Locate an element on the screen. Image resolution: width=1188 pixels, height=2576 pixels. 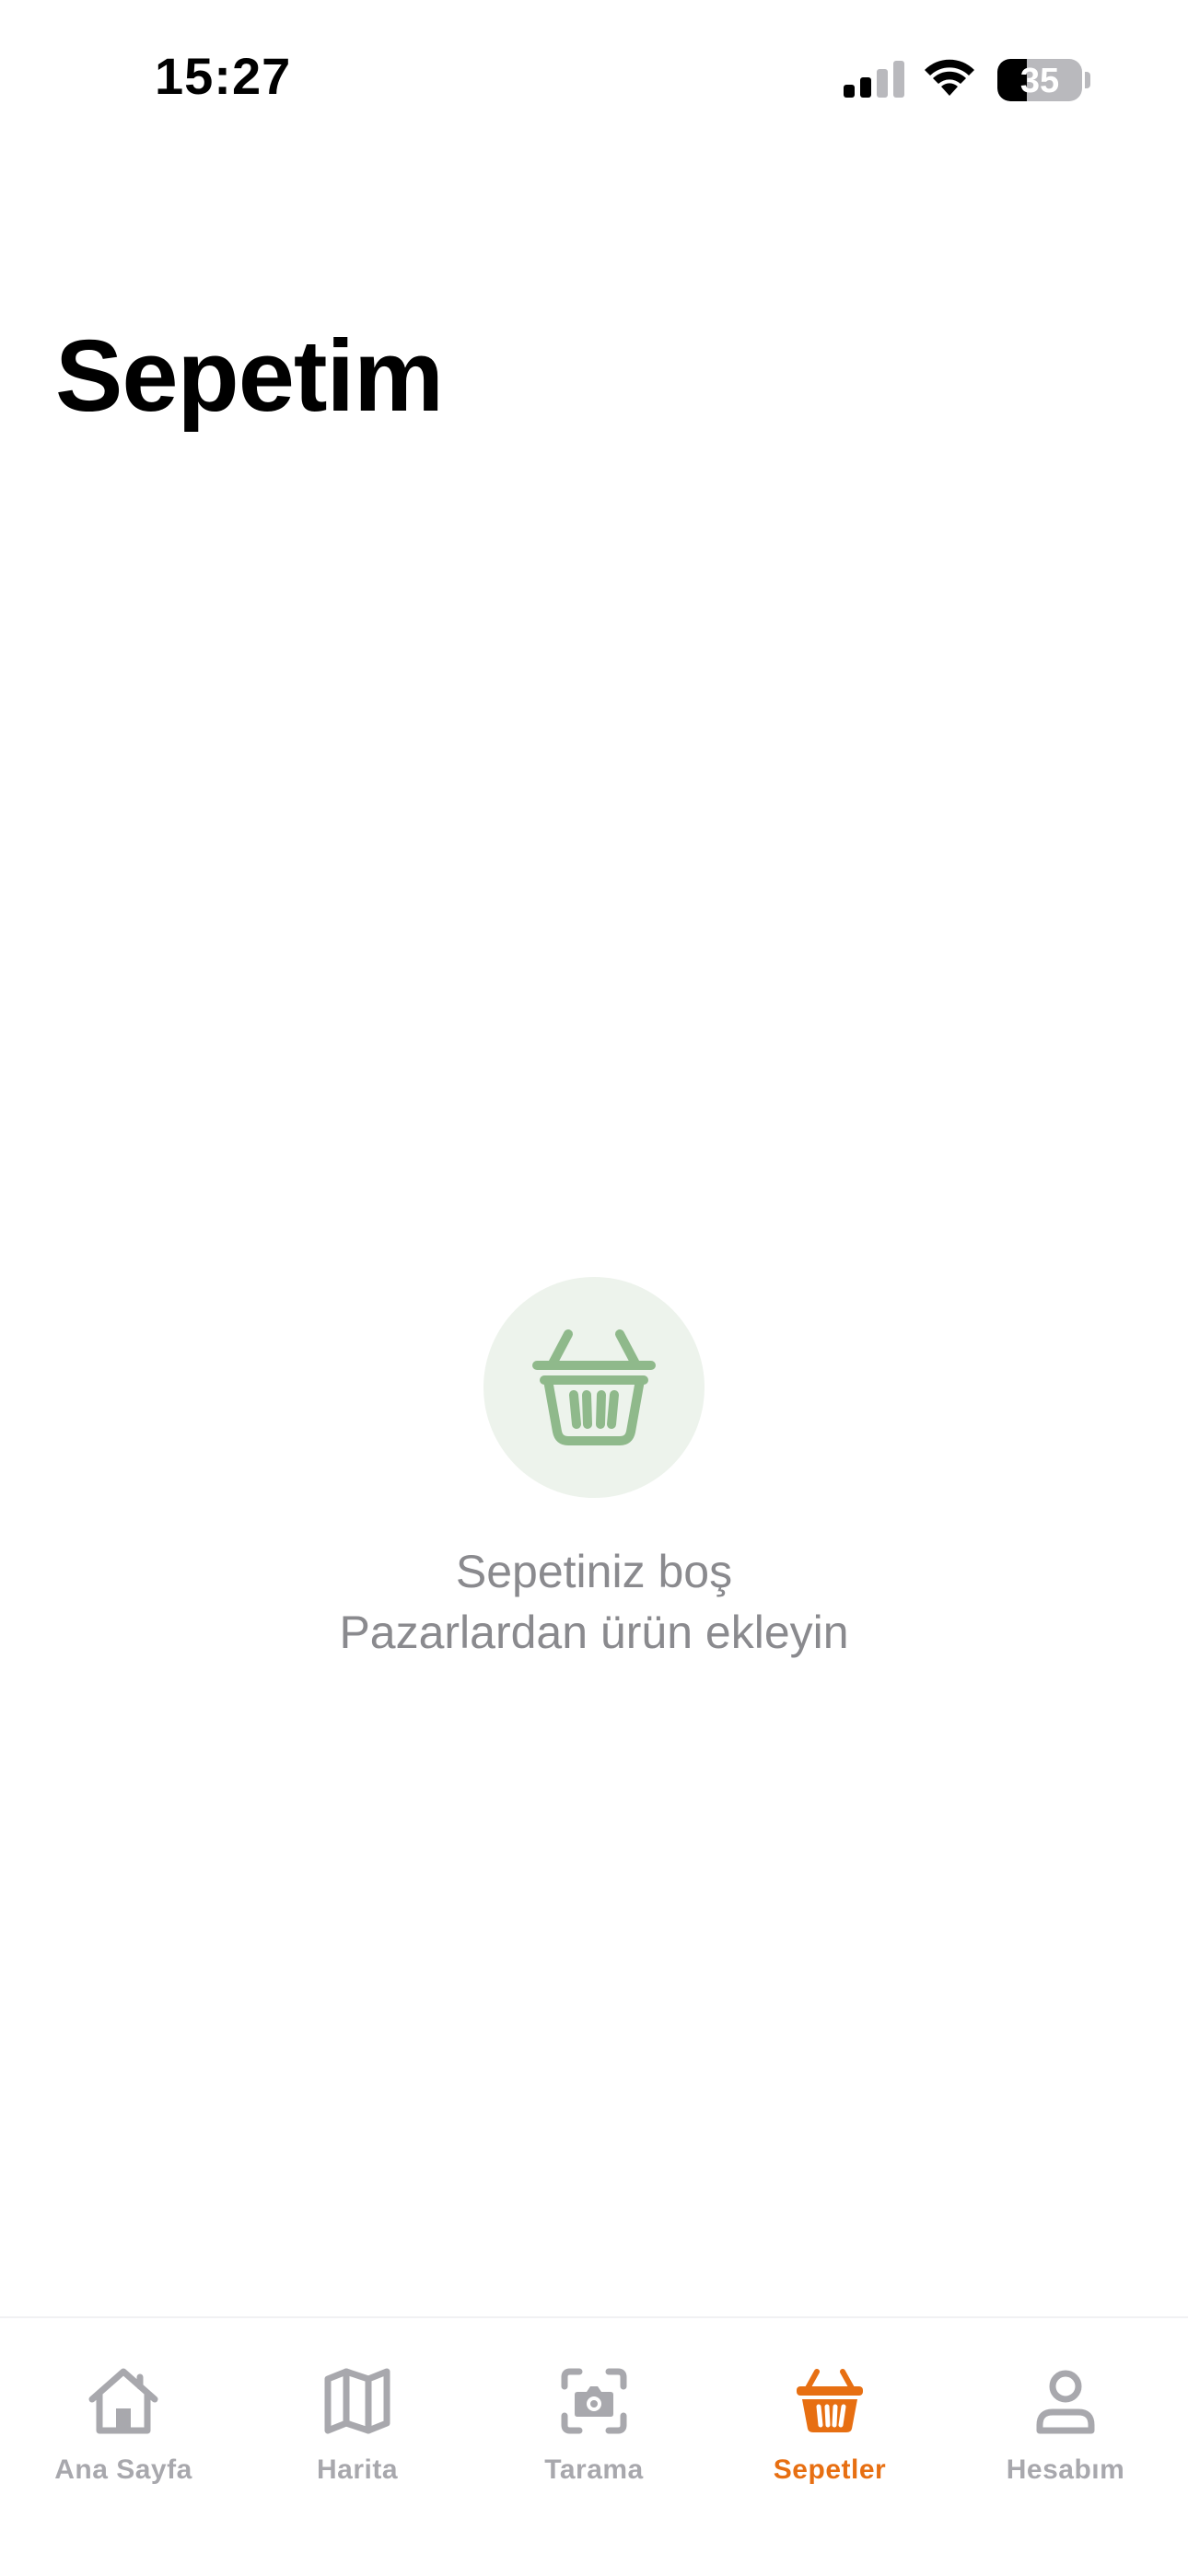
tab-map: Harita is located at coordinates (357, 2419).